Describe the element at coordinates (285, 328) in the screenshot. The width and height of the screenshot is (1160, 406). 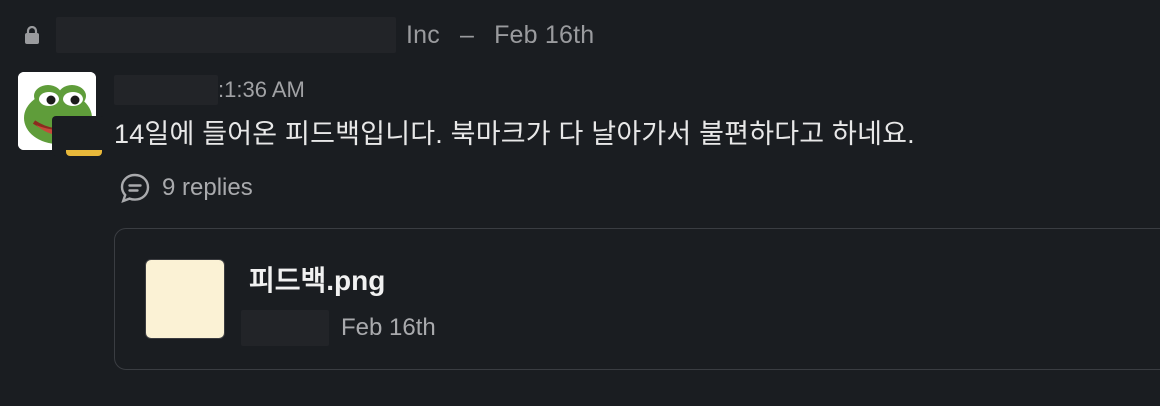
I see `redacted-uploader-name` at that location.